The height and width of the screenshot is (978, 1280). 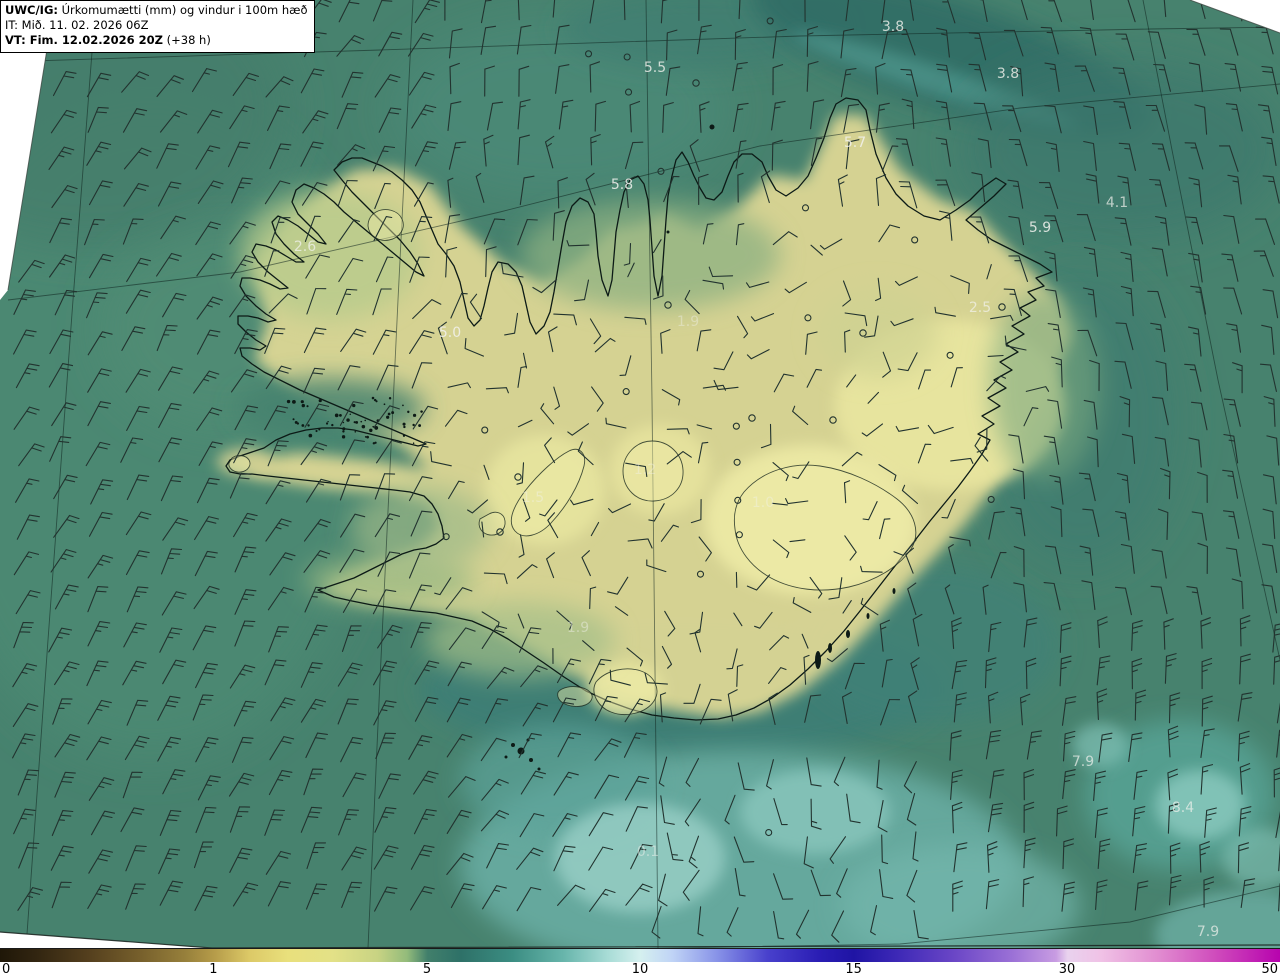 What do you see at coordinates (853, 969) in the screenshot?
I see `colorbar-tick: 15` at bounding box center [853, 969].